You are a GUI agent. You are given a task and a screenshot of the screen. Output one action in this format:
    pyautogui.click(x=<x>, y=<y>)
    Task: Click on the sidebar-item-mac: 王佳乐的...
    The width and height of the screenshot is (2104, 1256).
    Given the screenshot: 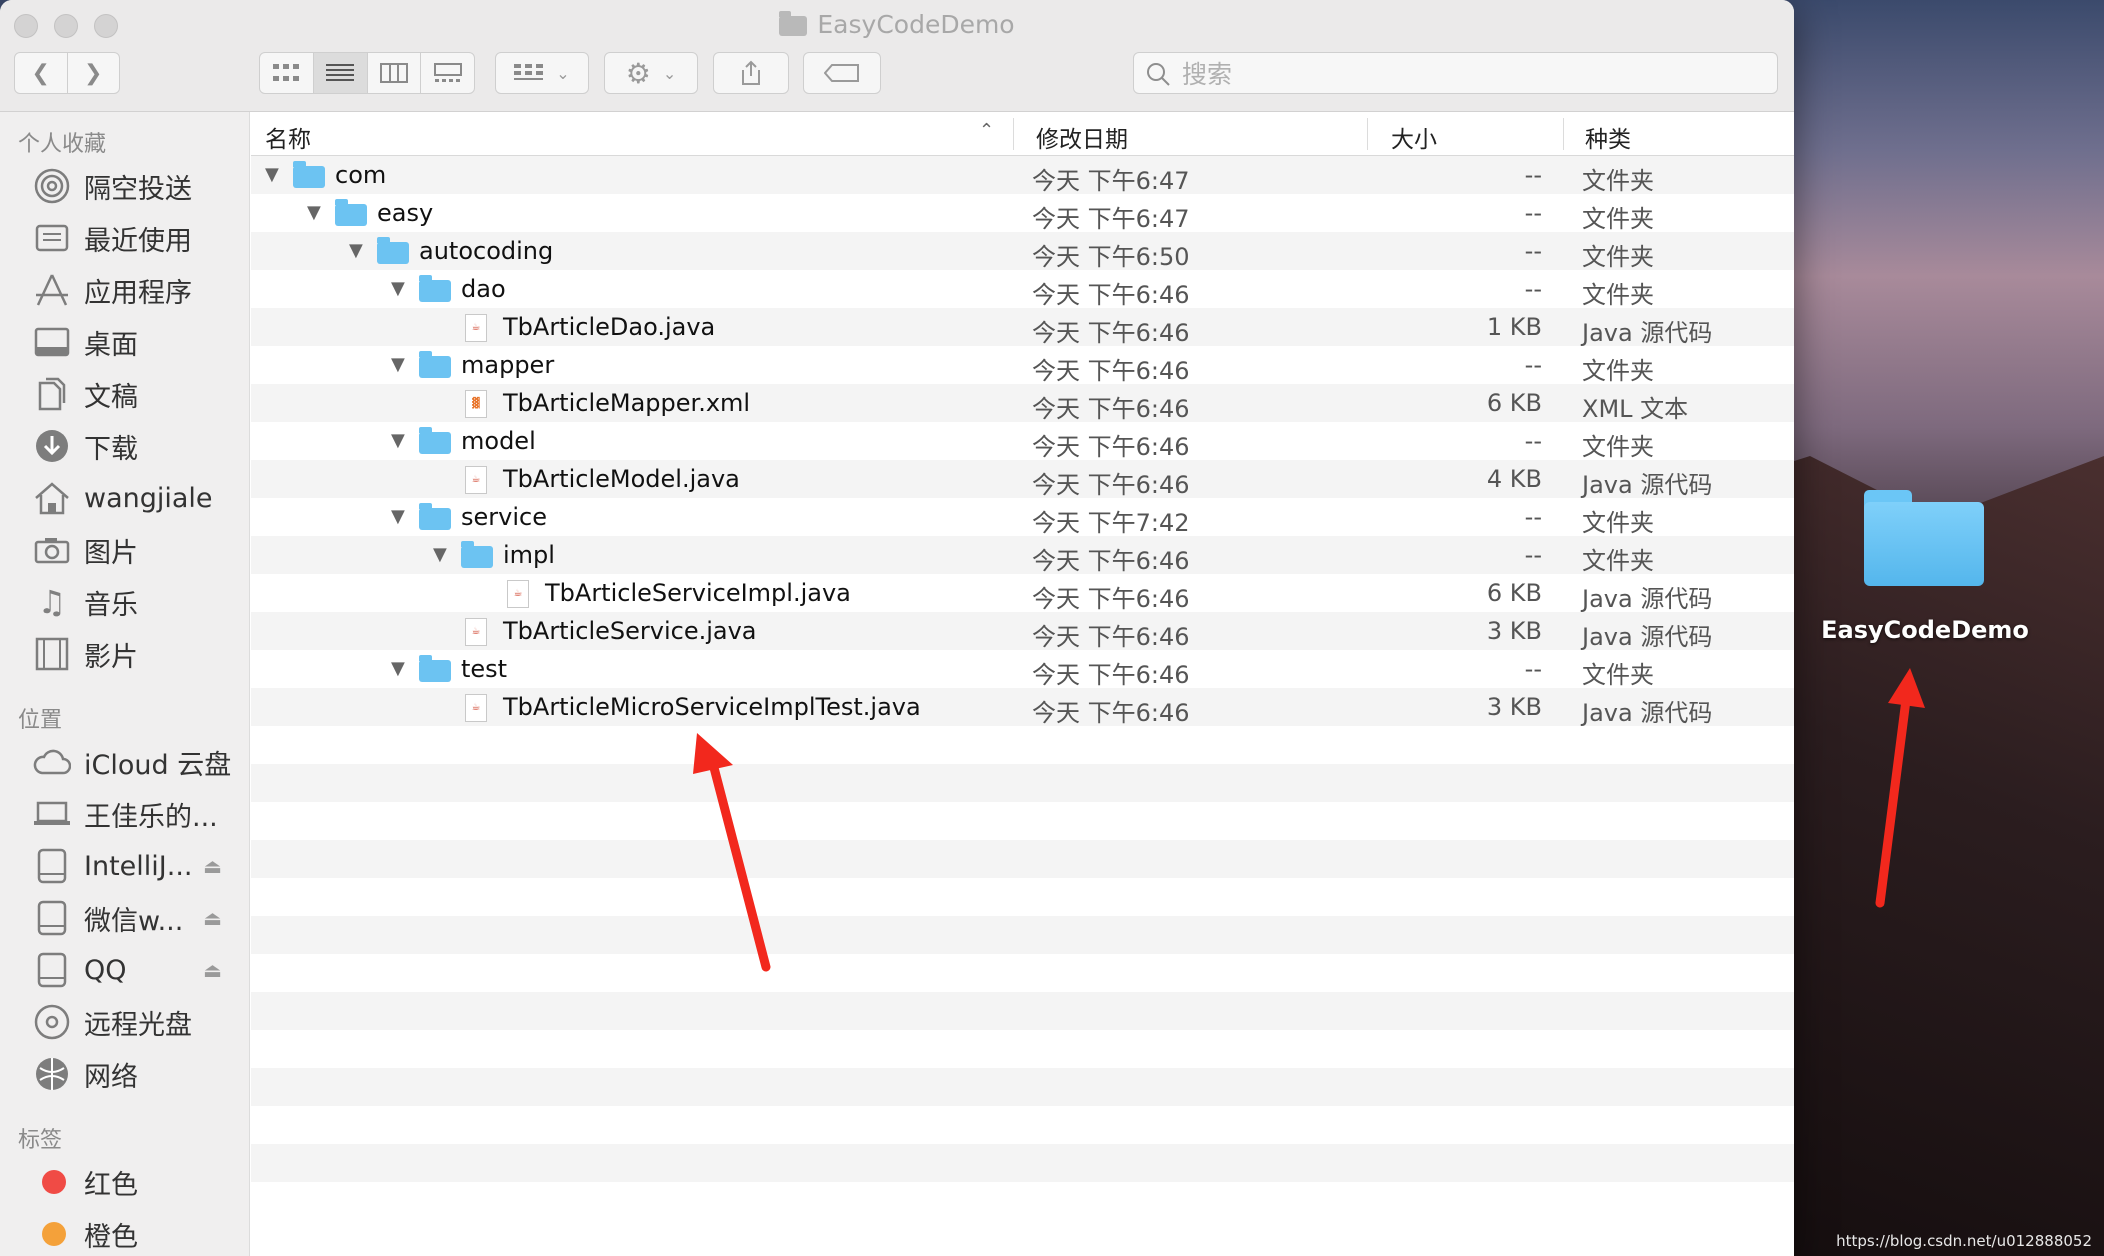 What is the action you would take?
    pyautogui.click(x=125, y=814)
    